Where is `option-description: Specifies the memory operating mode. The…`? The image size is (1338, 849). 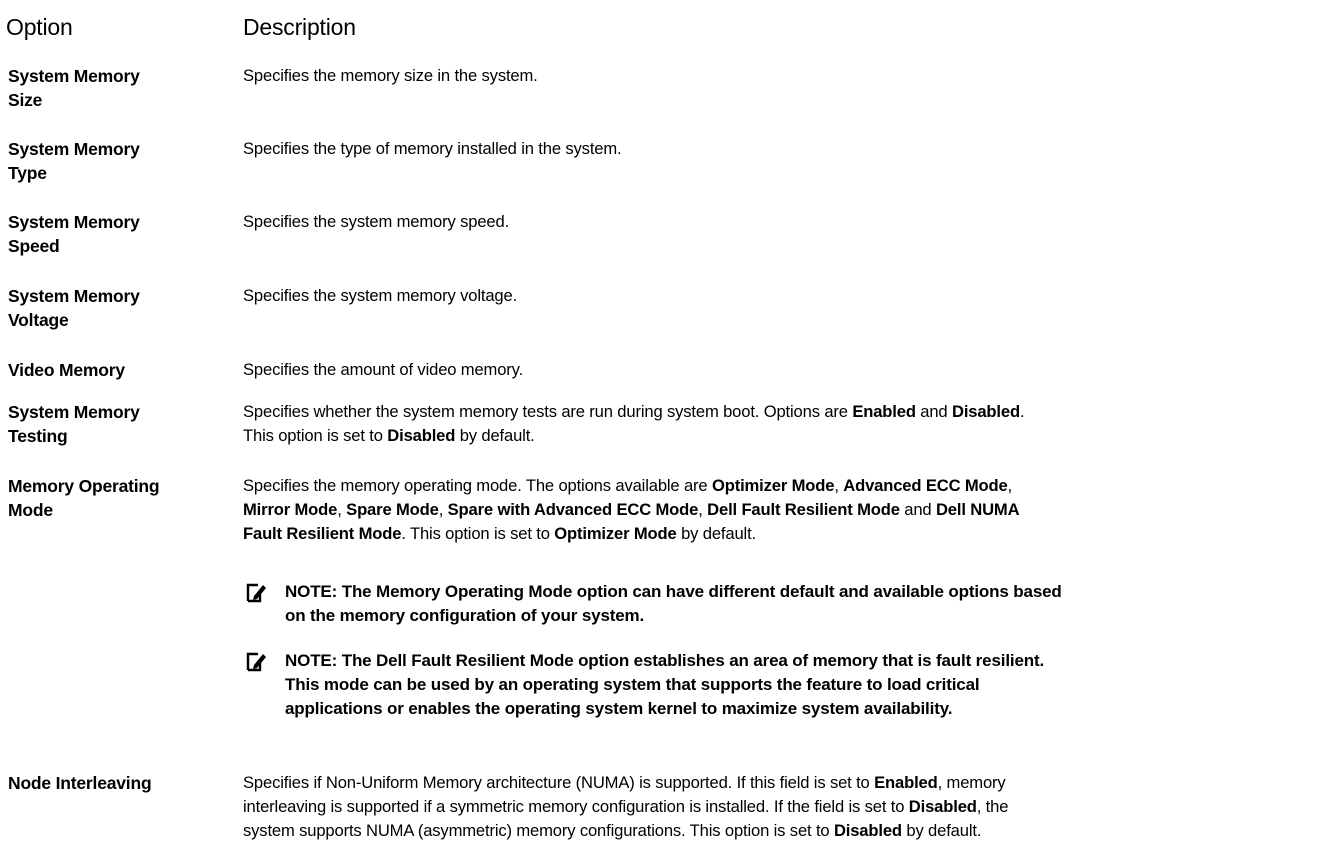 option-description: Specifies the memory operating mode. The… is located at coordinates (631, 509).